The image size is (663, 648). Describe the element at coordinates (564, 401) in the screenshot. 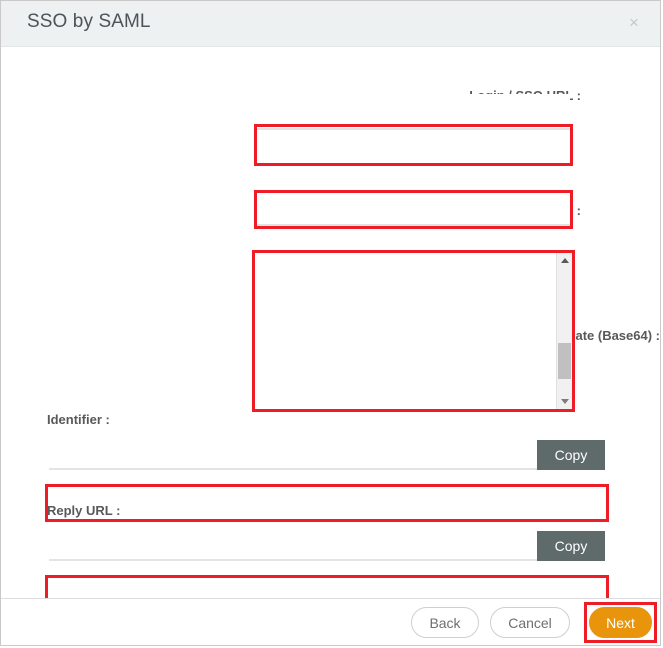

I see `scroll-down-arrow-icon` at that location.